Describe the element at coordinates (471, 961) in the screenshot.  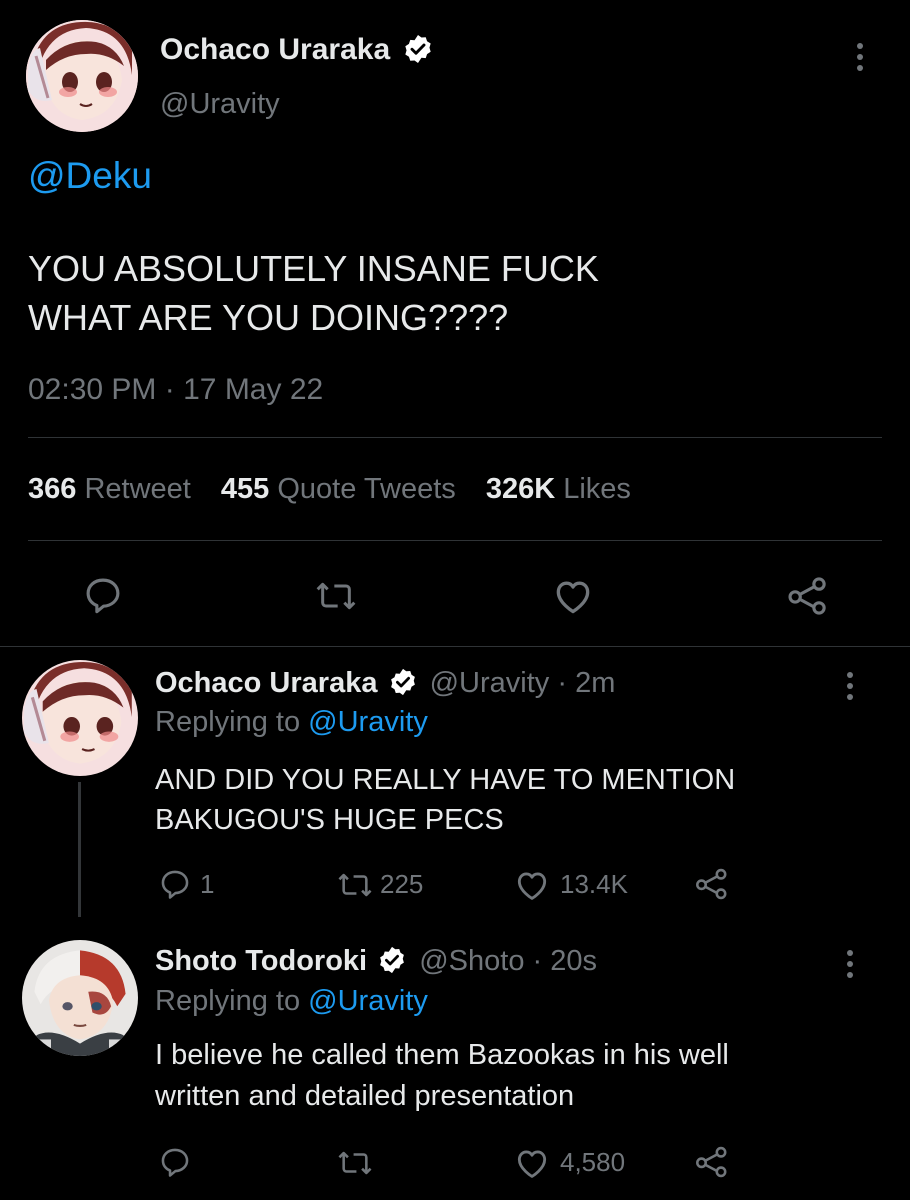
I see `reply-author-handle: @Shoto` at that location.